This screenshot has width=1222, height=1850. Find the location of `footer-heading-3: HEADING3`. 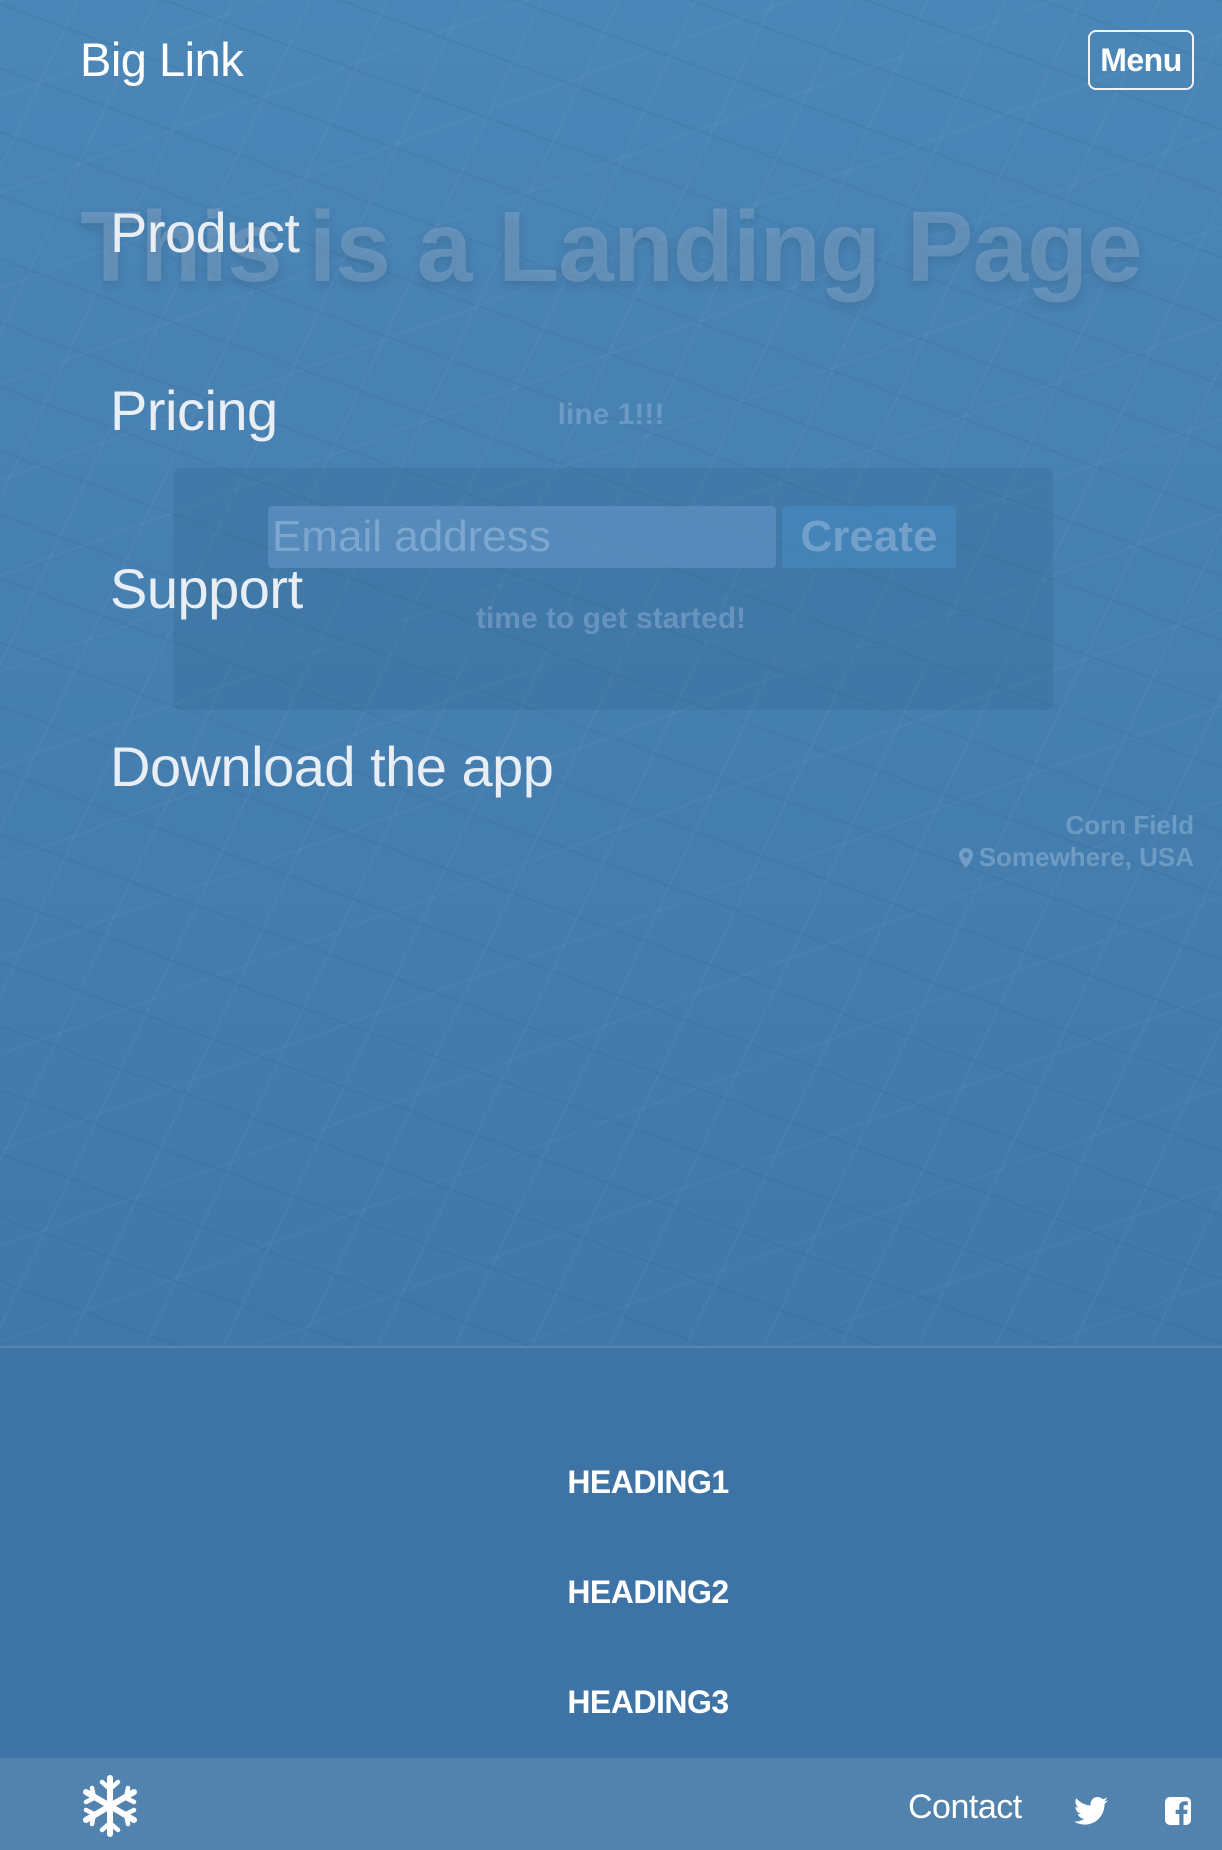

footer-heading-3: HEADING3 is located at coordinates (648, 1702).